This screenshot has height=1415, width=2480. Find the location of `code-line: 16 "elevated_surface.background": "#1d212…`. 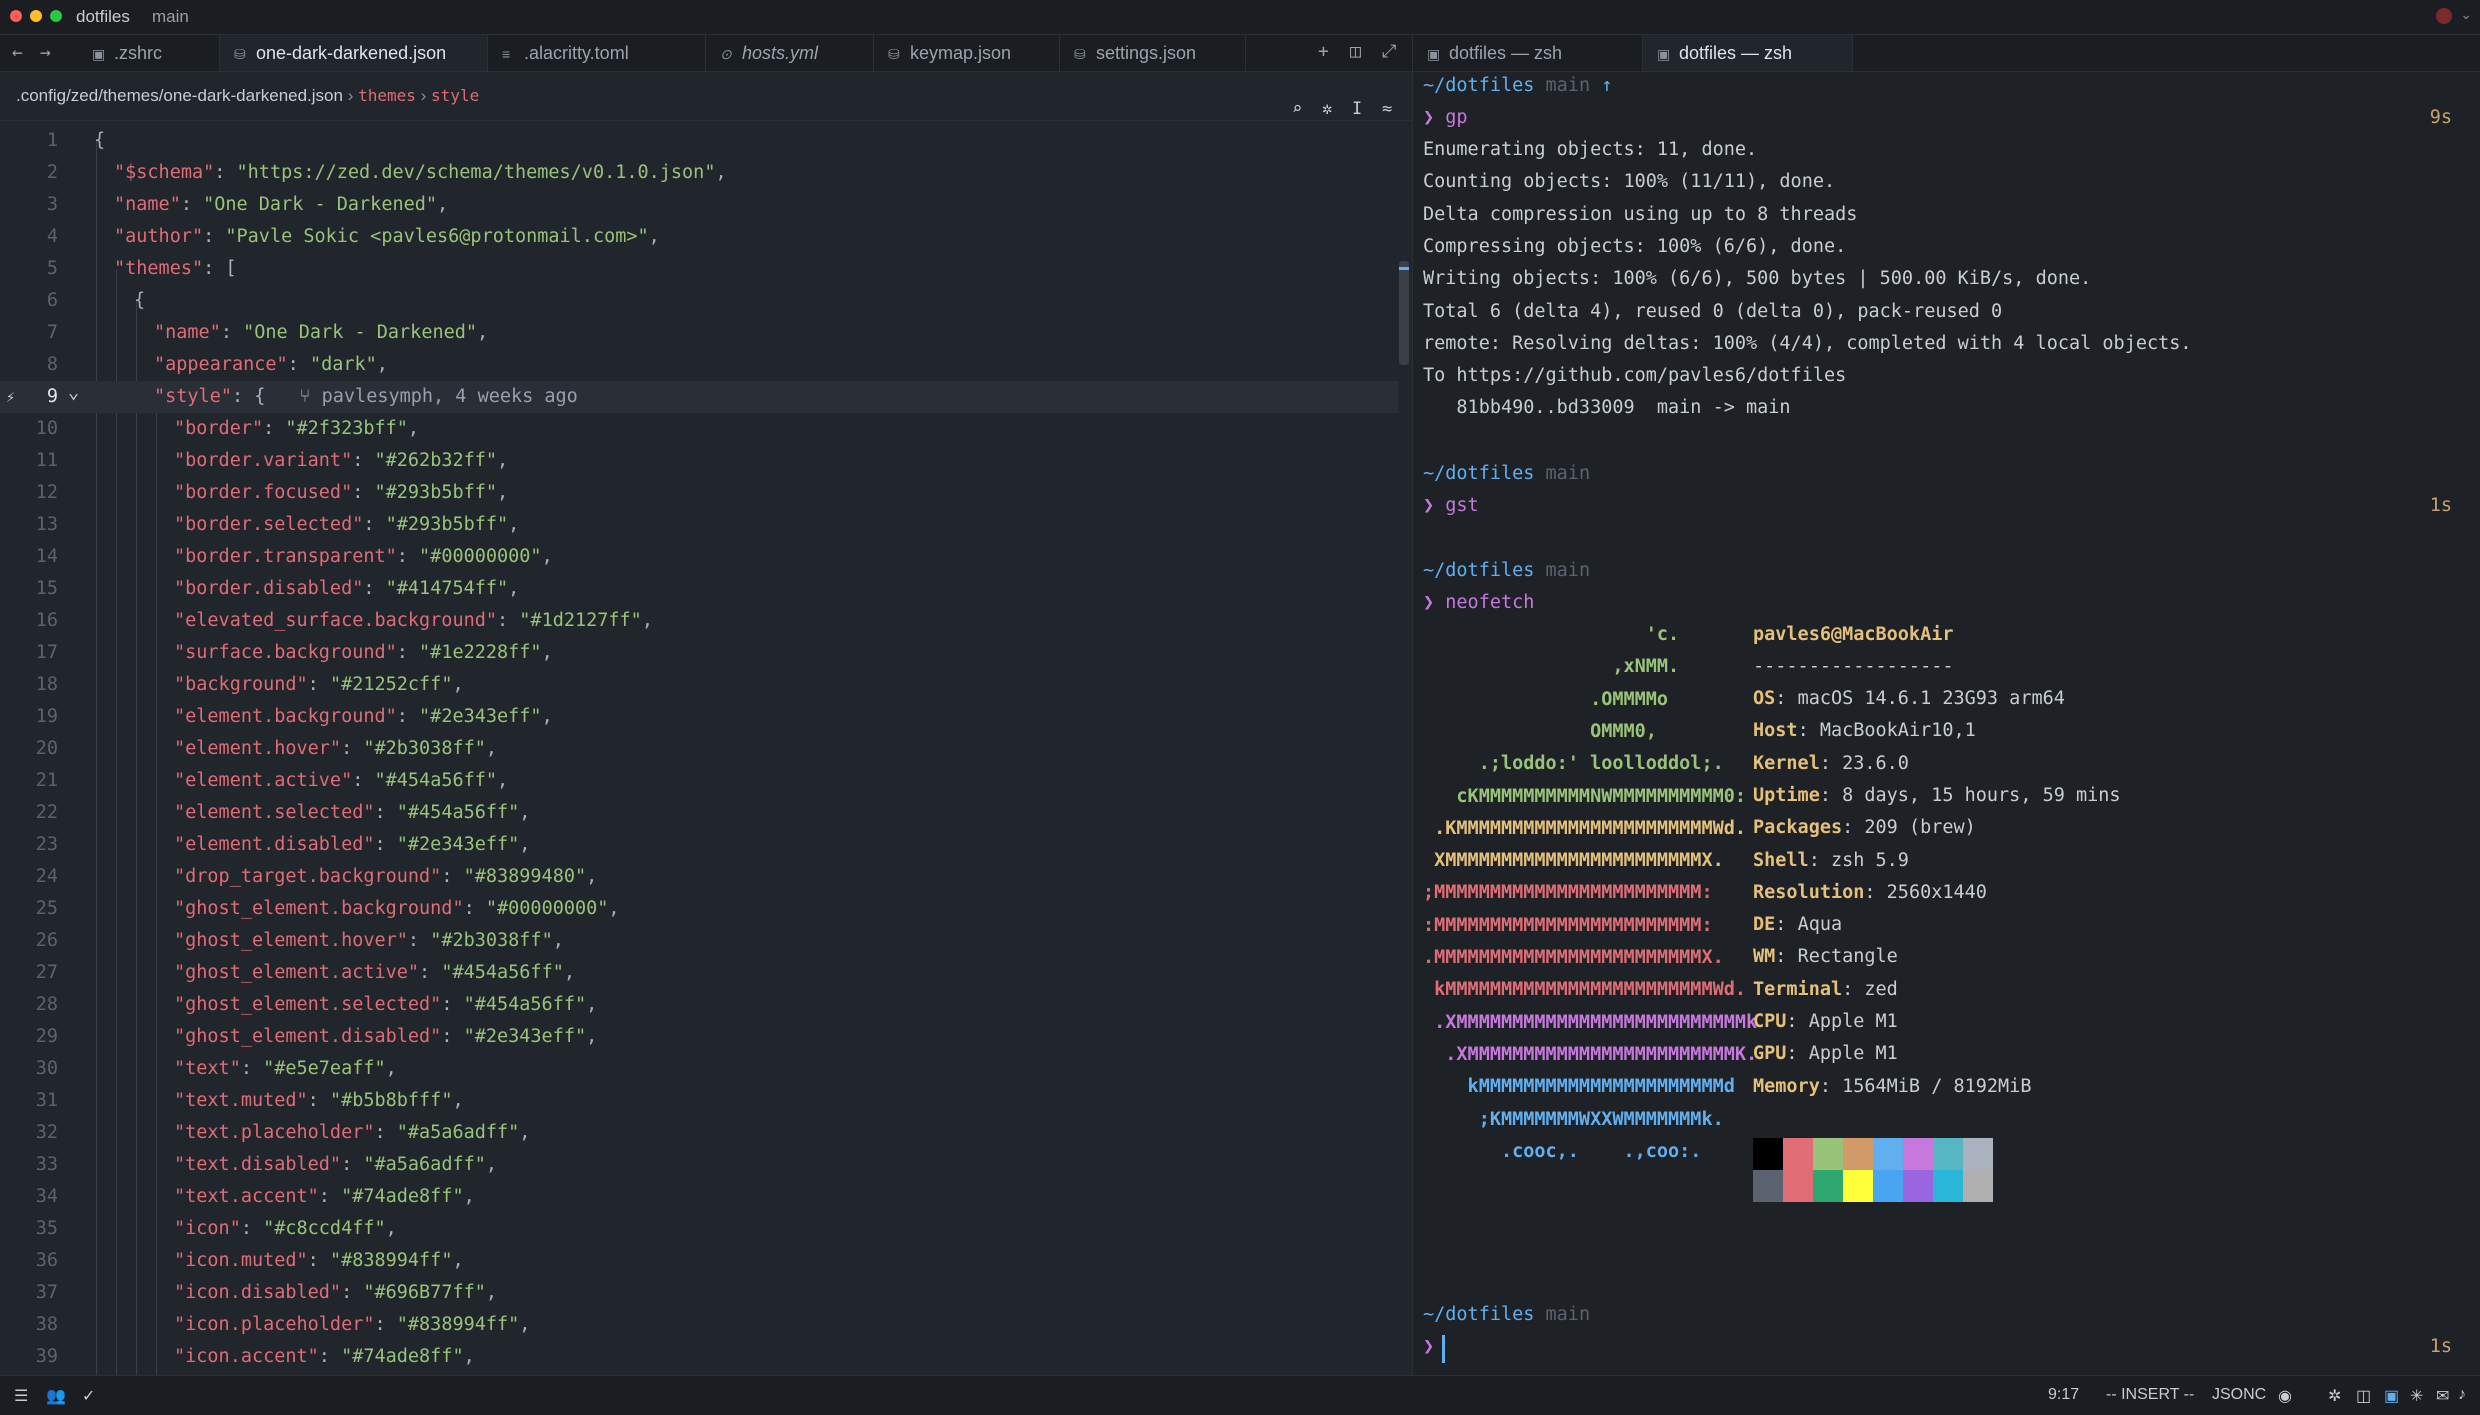

code-line: 16 "elevated_surface.background": "#1d212… is located at coordinates (699, 621).